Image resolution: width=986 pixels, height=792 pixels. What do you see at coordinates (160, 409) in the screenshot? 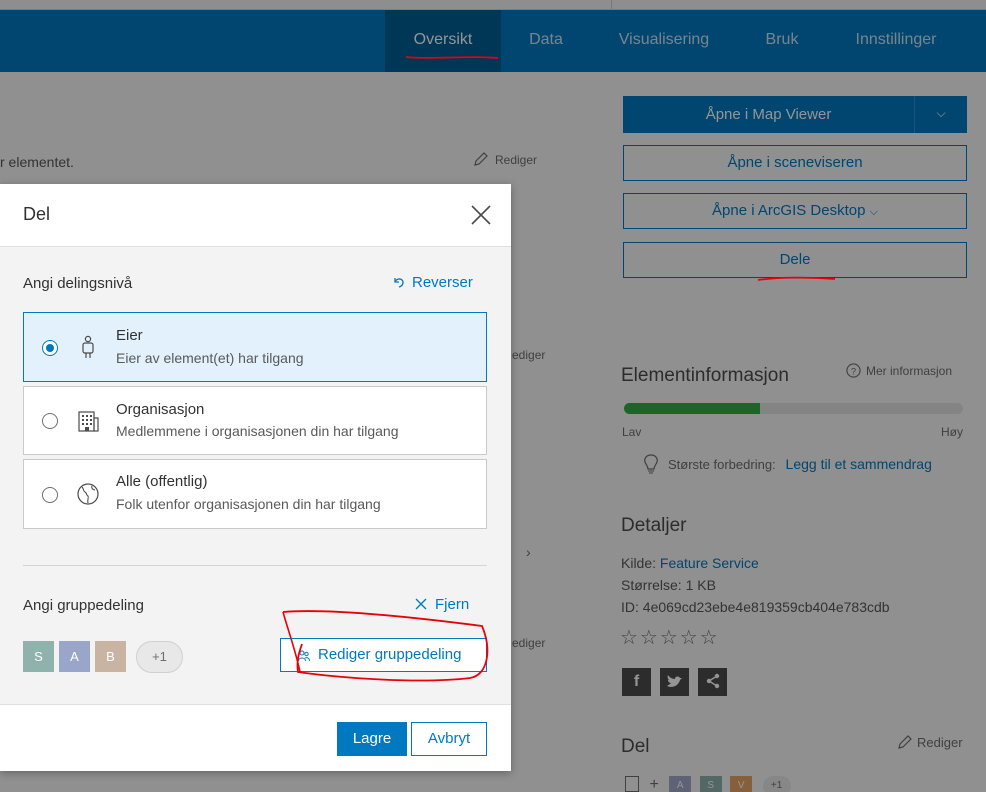
I see `option-title: Organisasjon` at bounding box center [160, 409].